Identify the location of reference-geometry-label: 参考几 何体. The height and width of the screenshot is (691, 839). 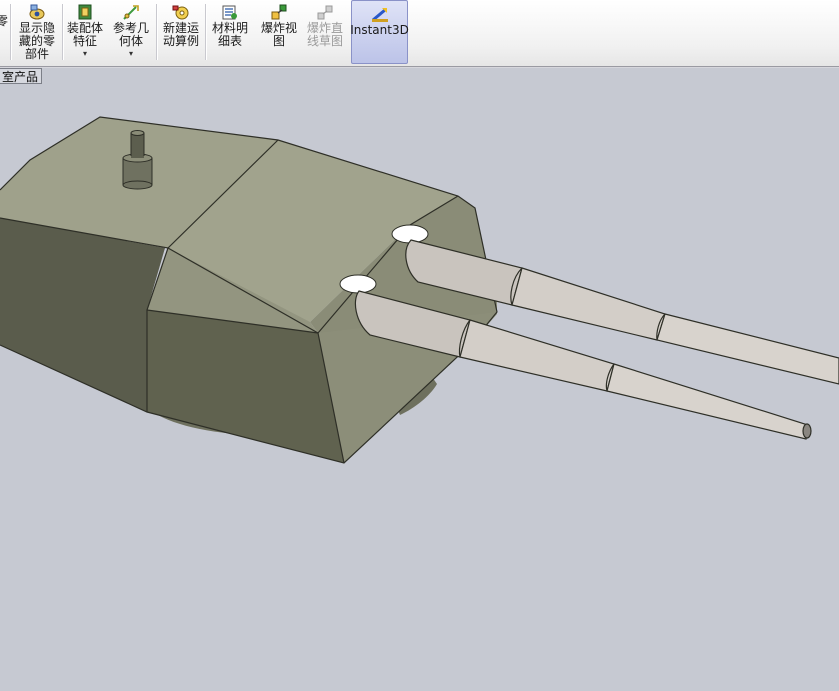
(130, 34).